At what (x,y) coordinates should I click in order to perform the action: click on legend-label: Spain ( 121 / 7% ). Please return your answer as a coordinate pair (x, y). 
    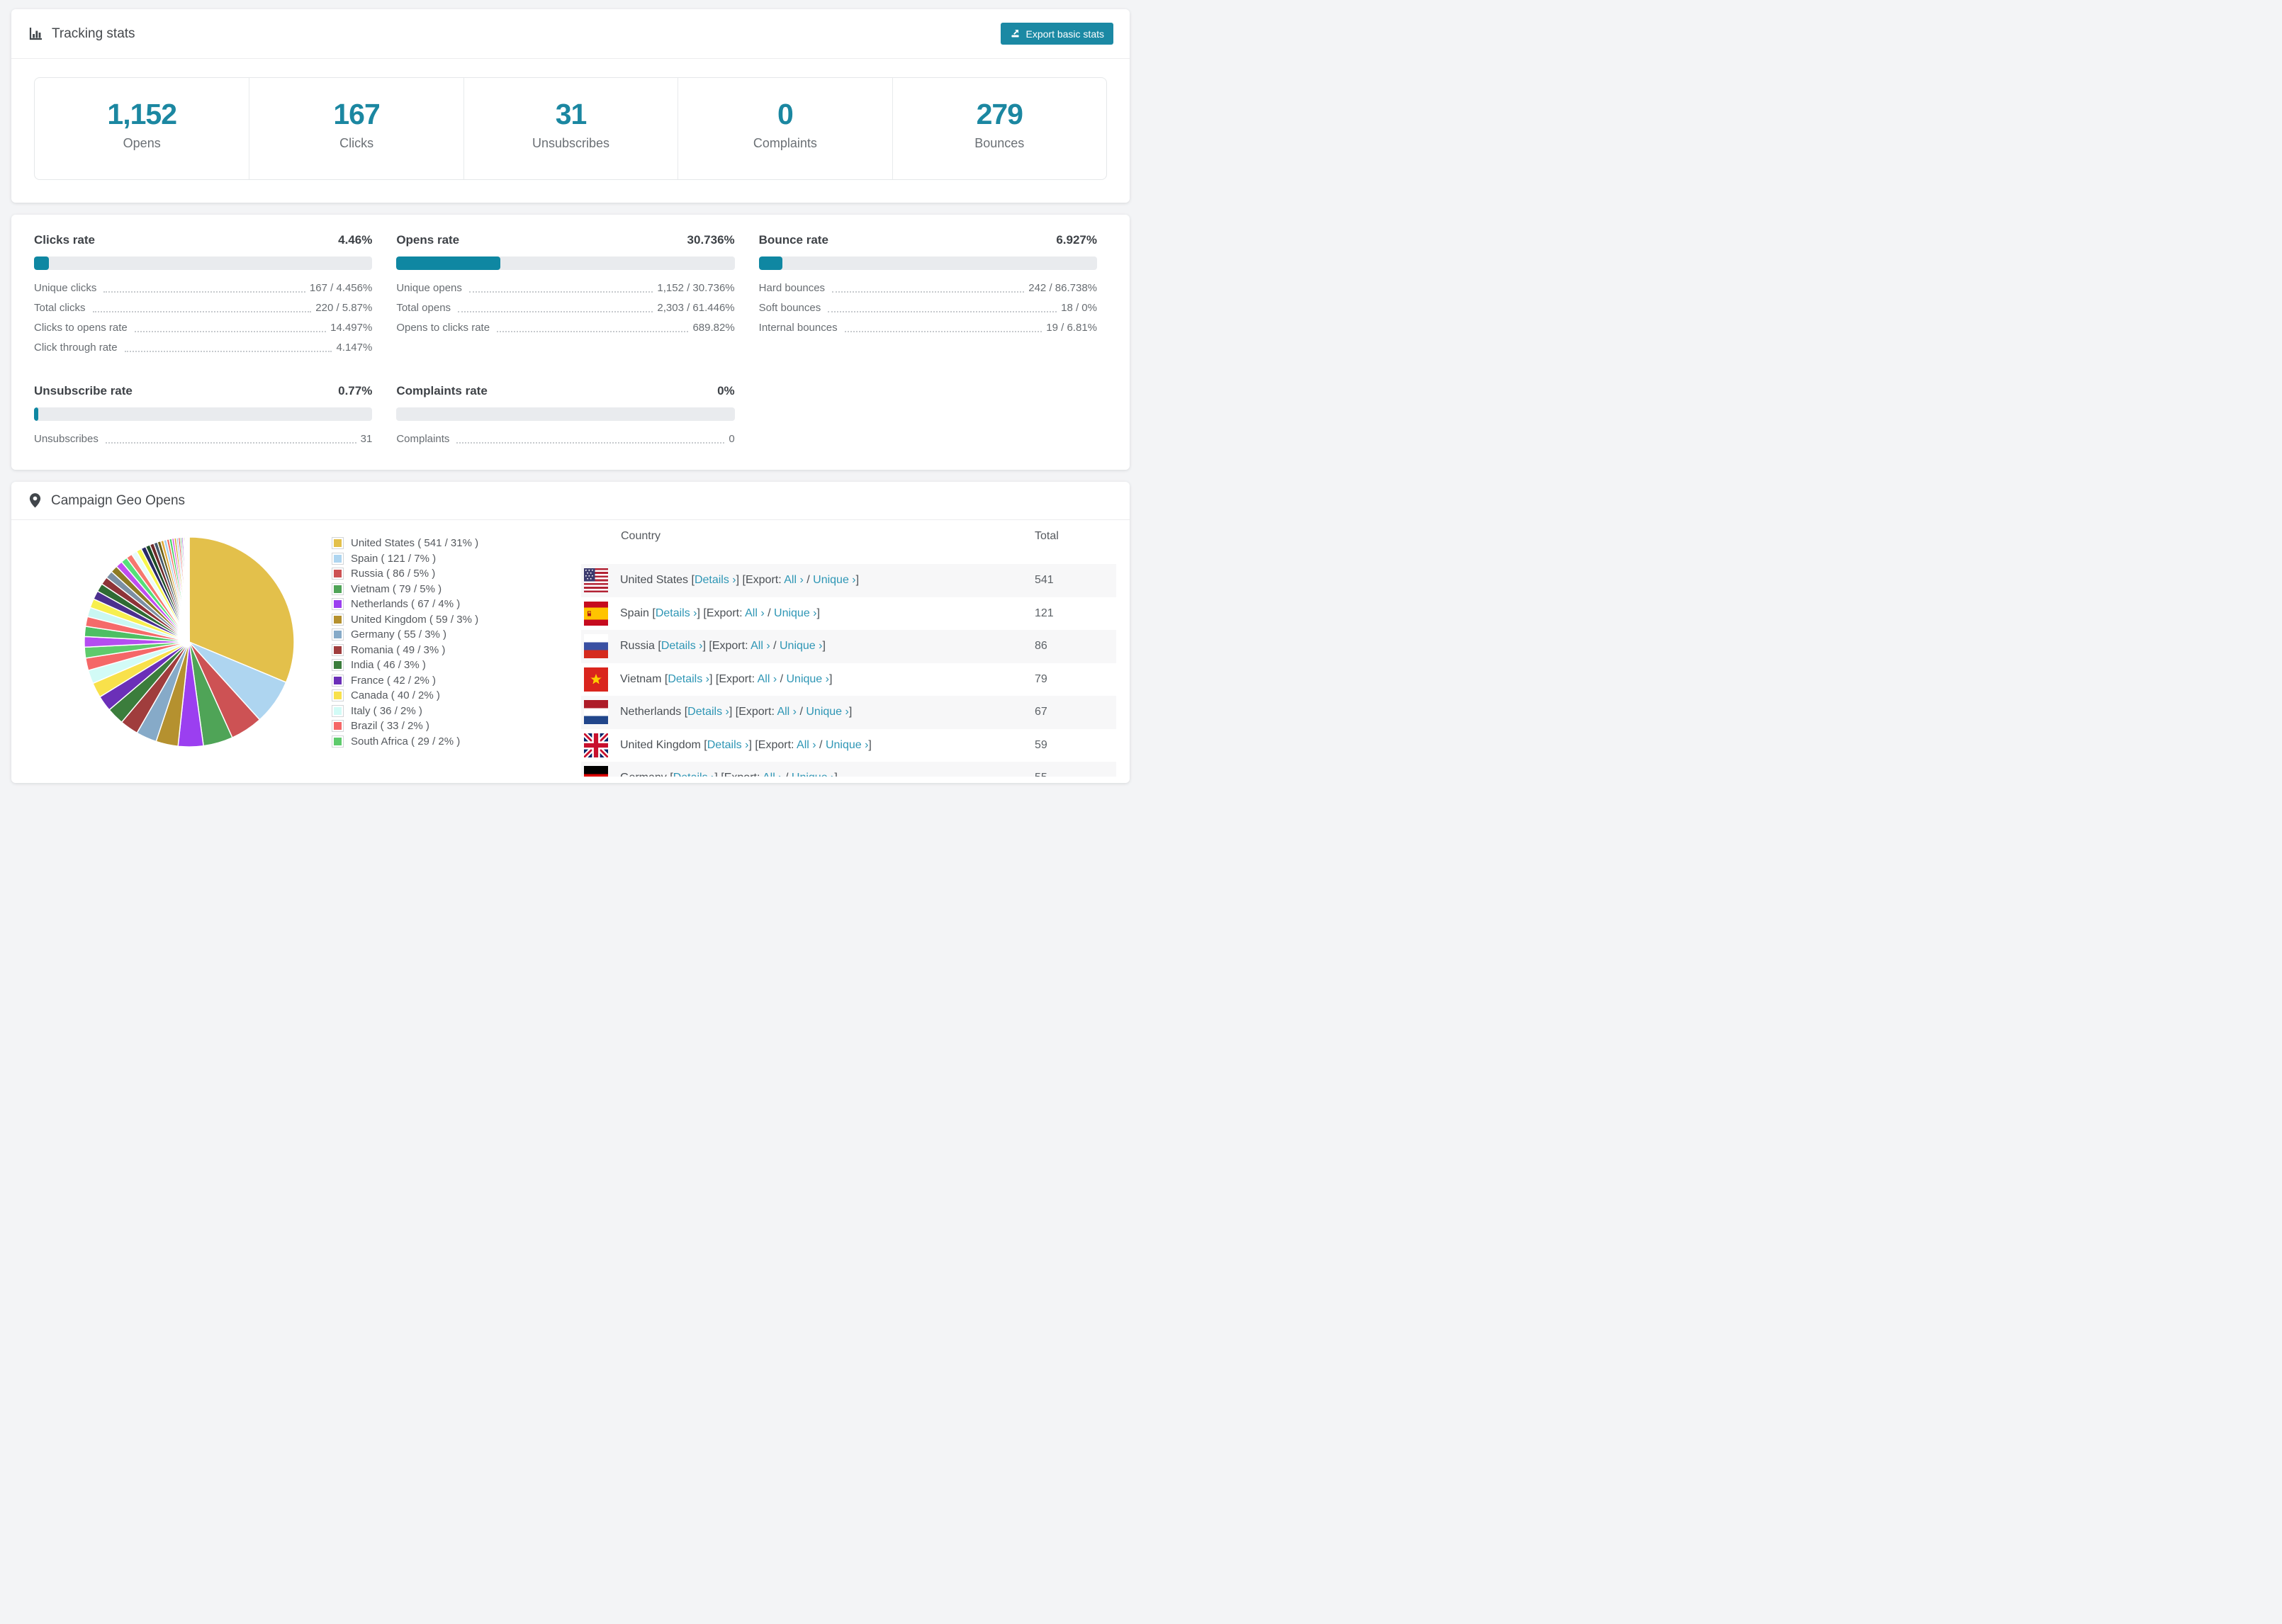
    Looking at the image, I should click on (394, 558).